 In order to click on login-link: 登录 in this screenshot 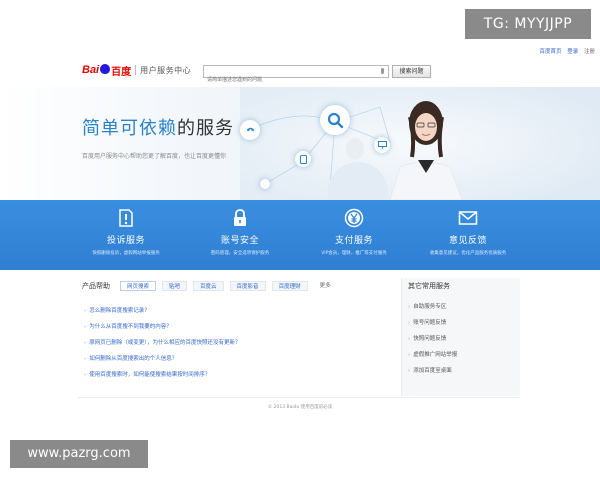, I will do `click(572, 52)`.